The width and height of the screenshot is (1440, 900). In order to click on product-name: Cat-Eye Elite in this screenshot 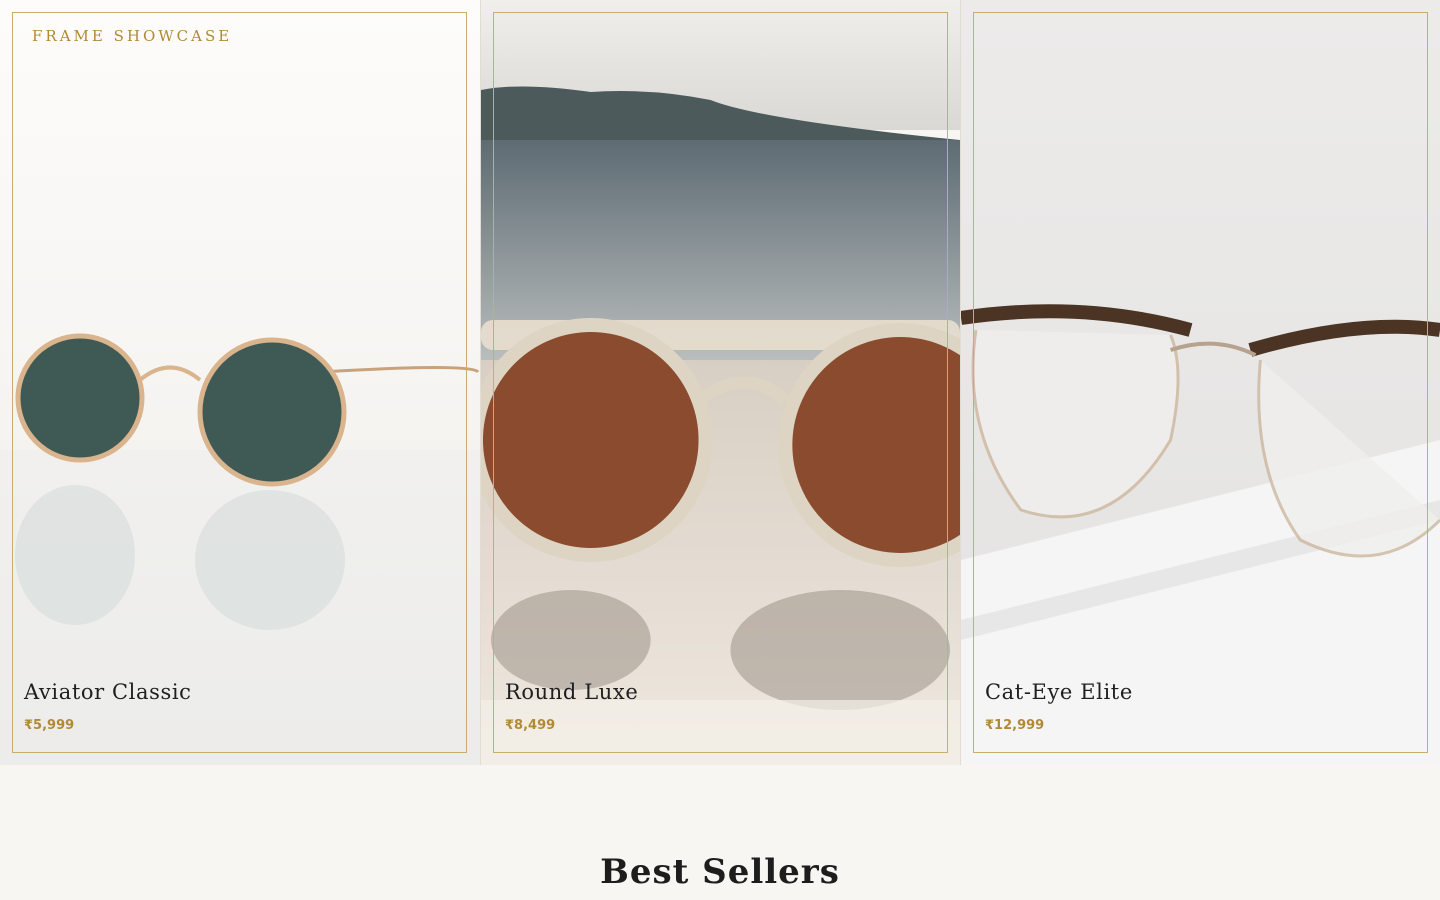, I will do `click(1059, 692)`.